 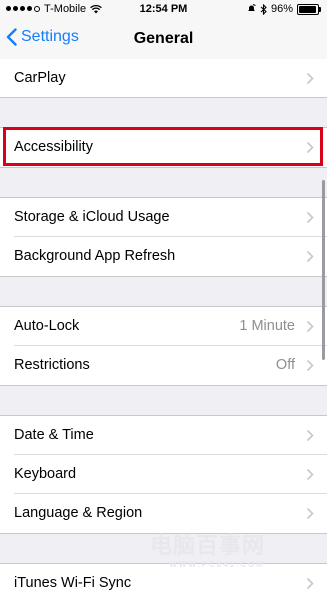 What do you see at coordinates (163, 583) in the screenshot?
I see `settings-row-itunes-wifi-sync: iTunes Wi-Fi Sync` at bounding box center [163, 583].